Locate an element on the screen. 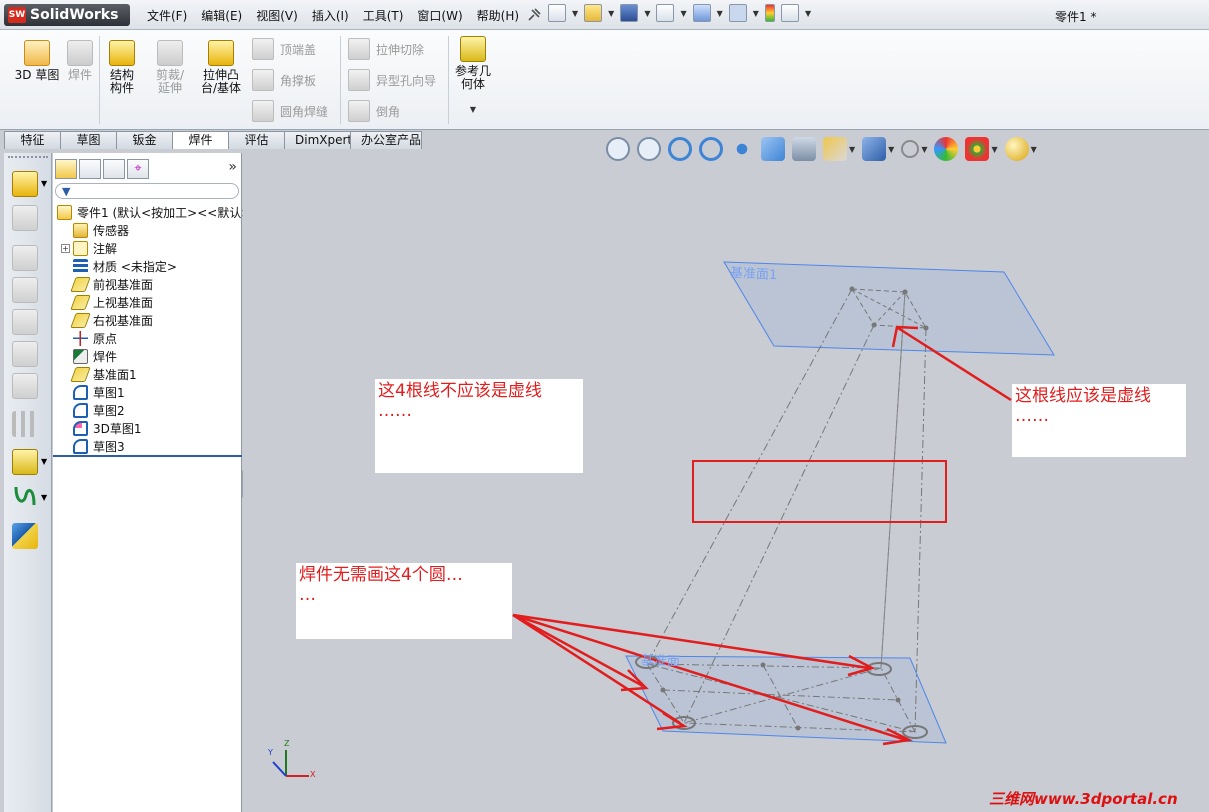  hole-wizard-icon is located at coordinates (25, 386).